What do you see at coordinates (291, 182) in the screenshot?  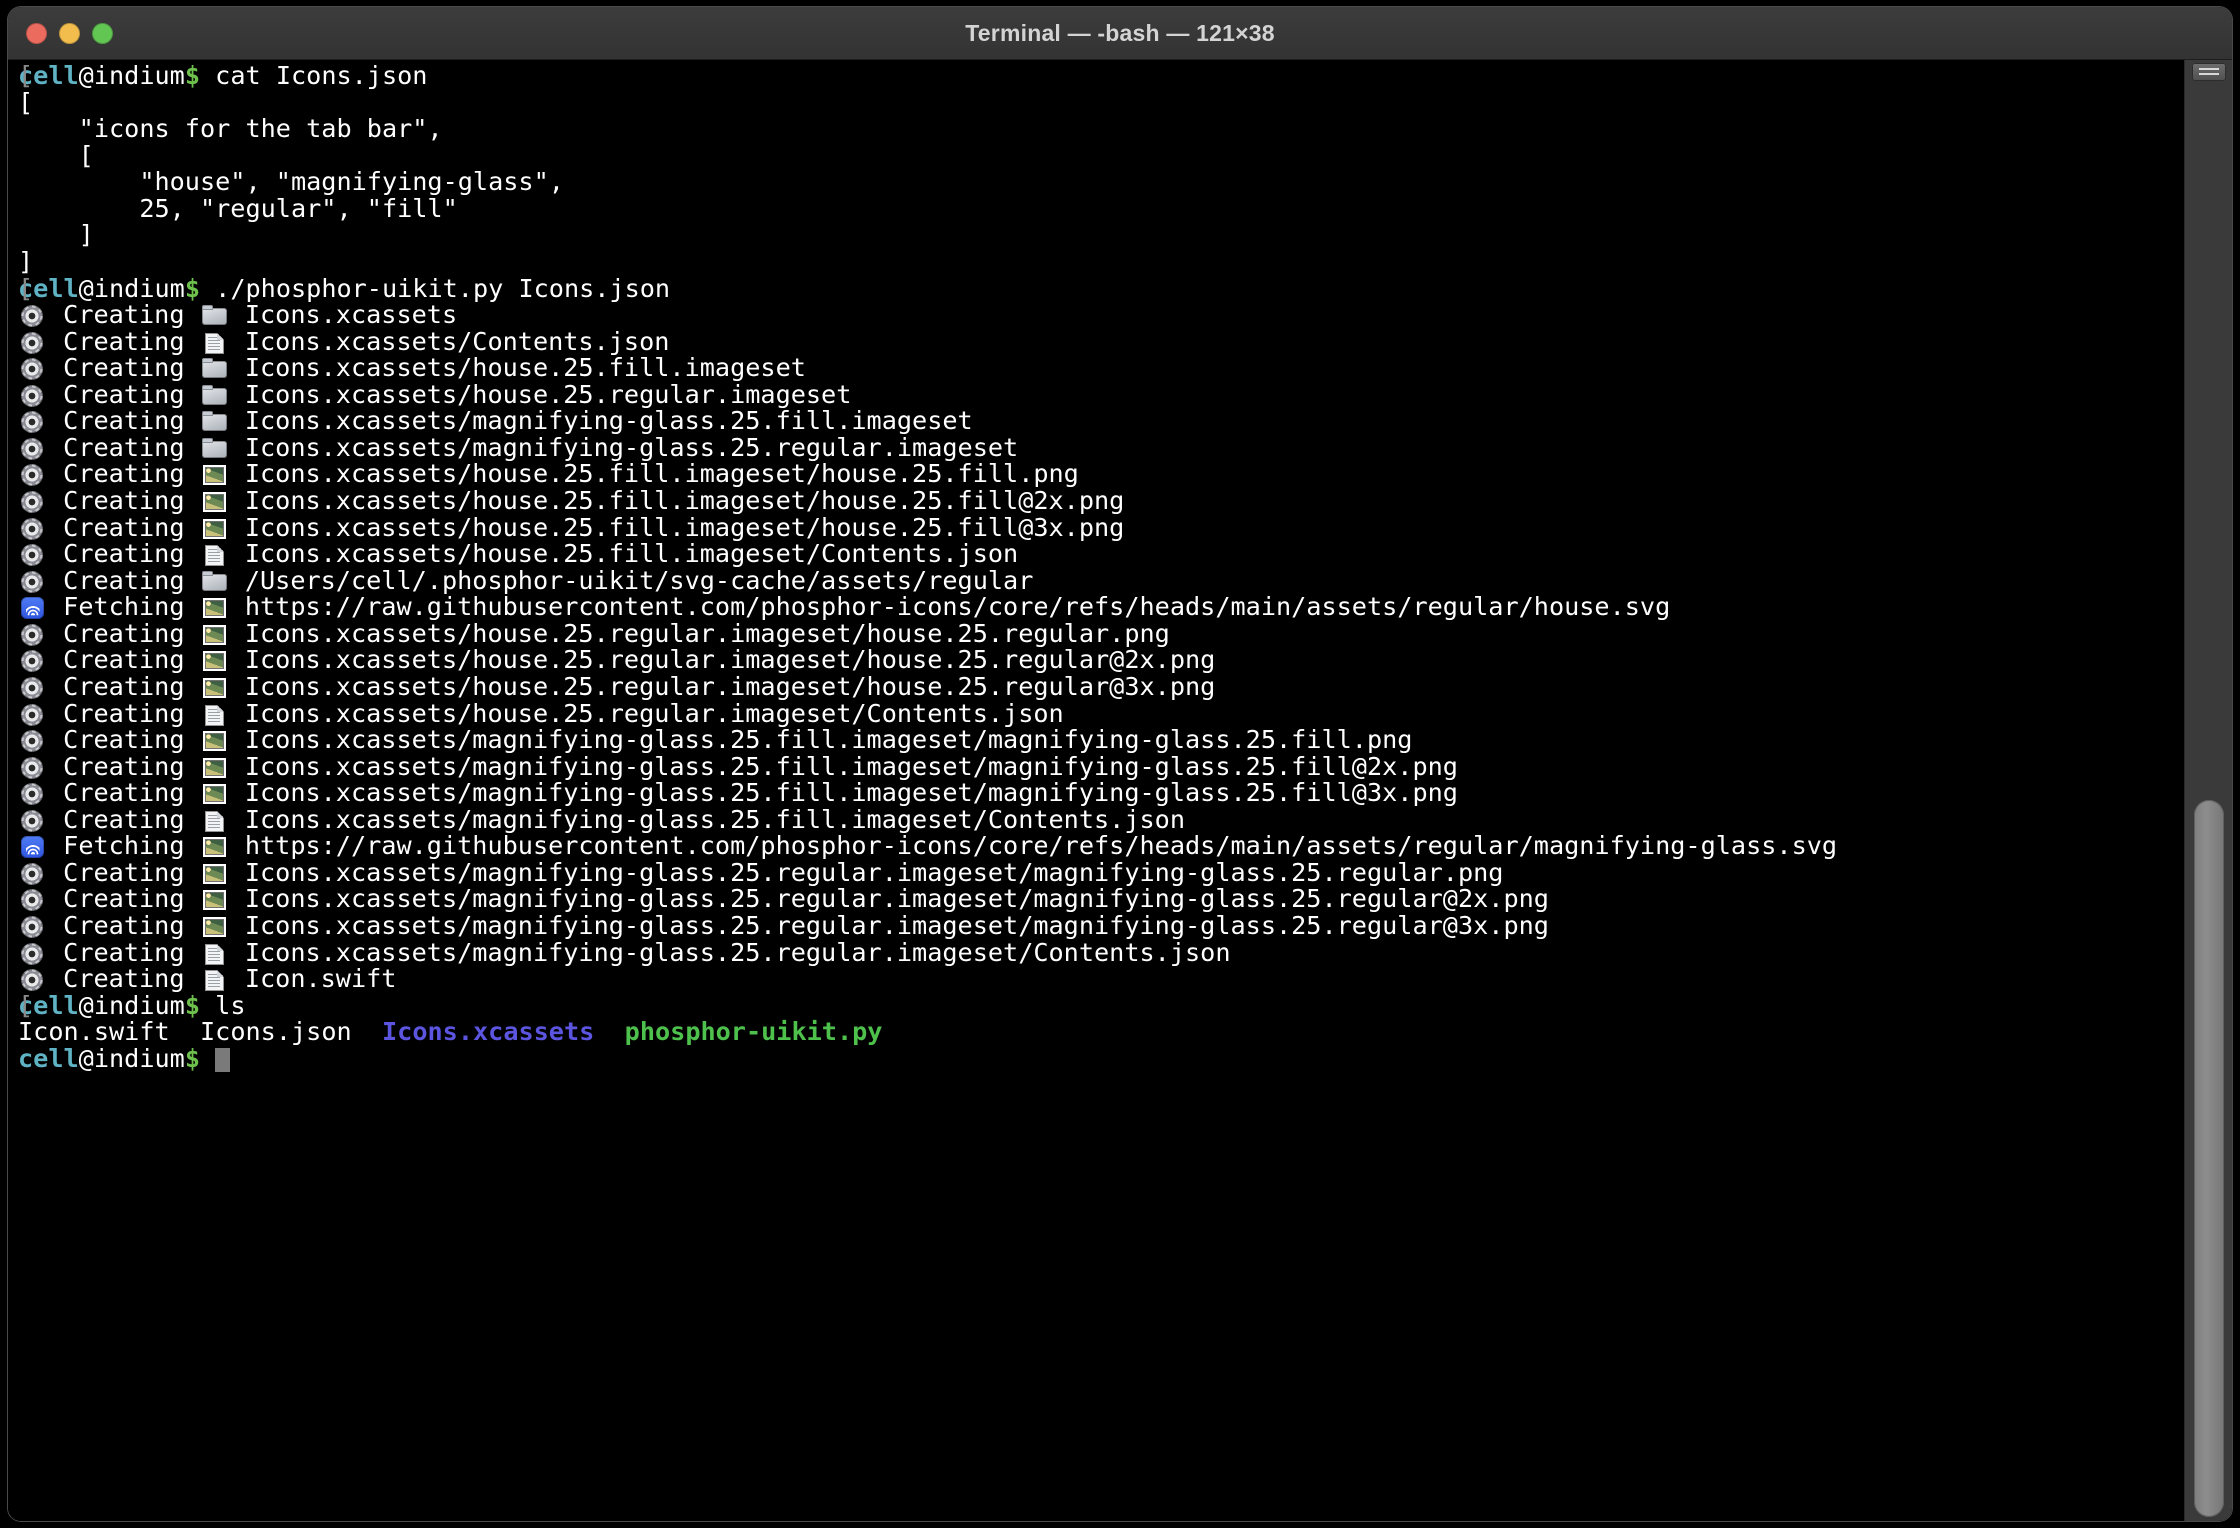 I see `file-content-text: "house", "magnifying-glass",` at bounding box center [291, 182].